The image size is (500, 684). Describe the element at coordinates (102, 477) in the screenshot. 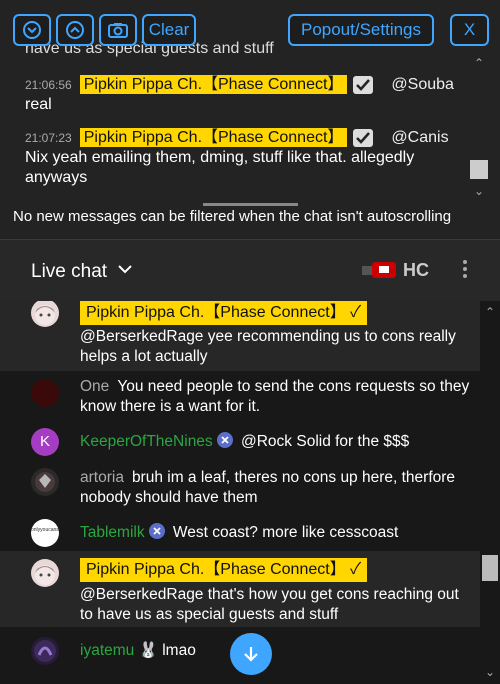

I see `author-name: artoria` at that location.